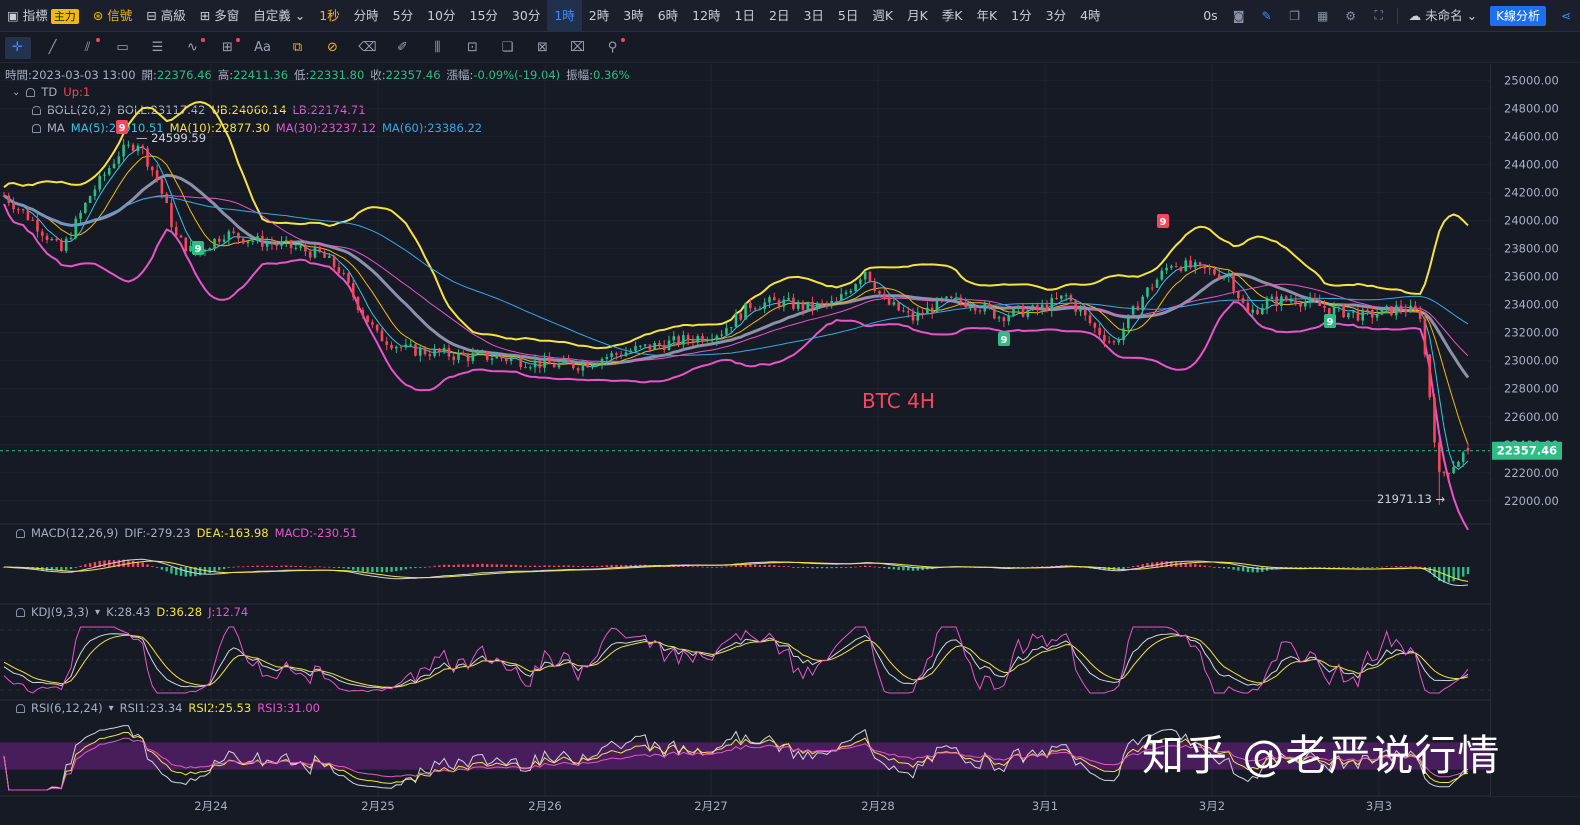 The height and width of the screenshot is (825, 1580). What do you see at coordinates (329, 16) in the screenshot?
I see `interval-0: 1秒` at bounding box center [329, 16].